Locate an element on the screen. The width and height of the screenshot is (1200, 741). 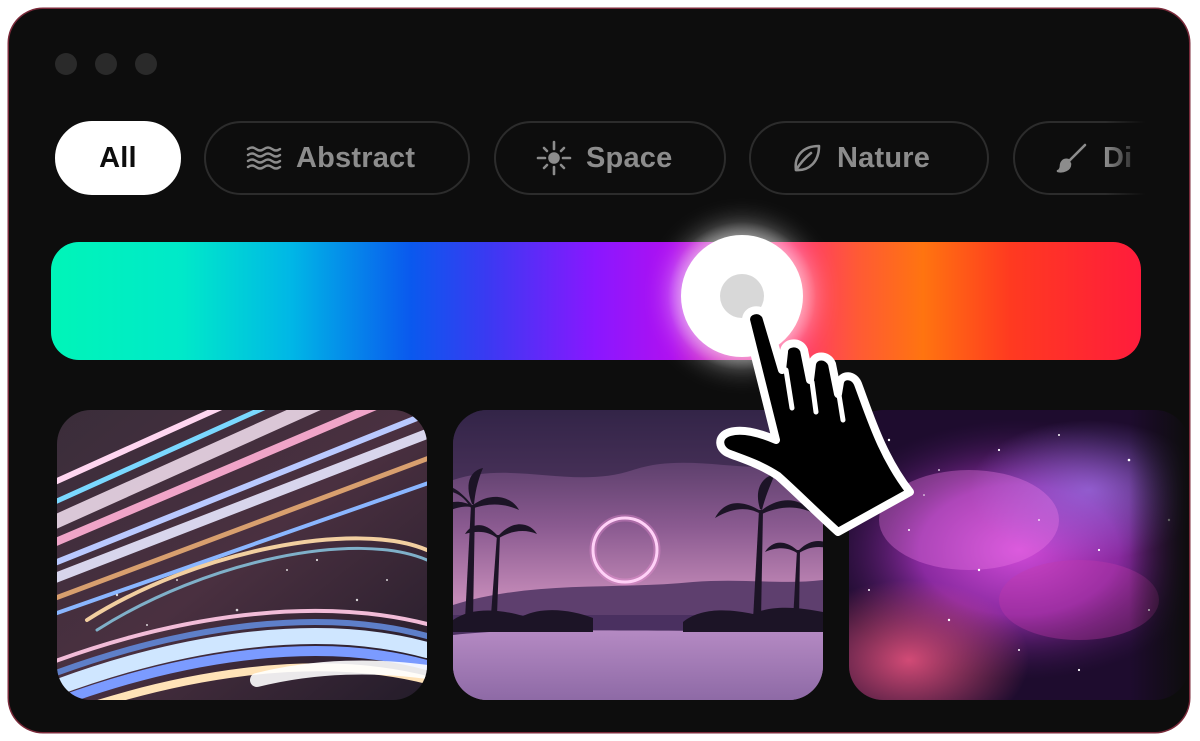
tab-nature: Nature is located at coordinates (869, 158).